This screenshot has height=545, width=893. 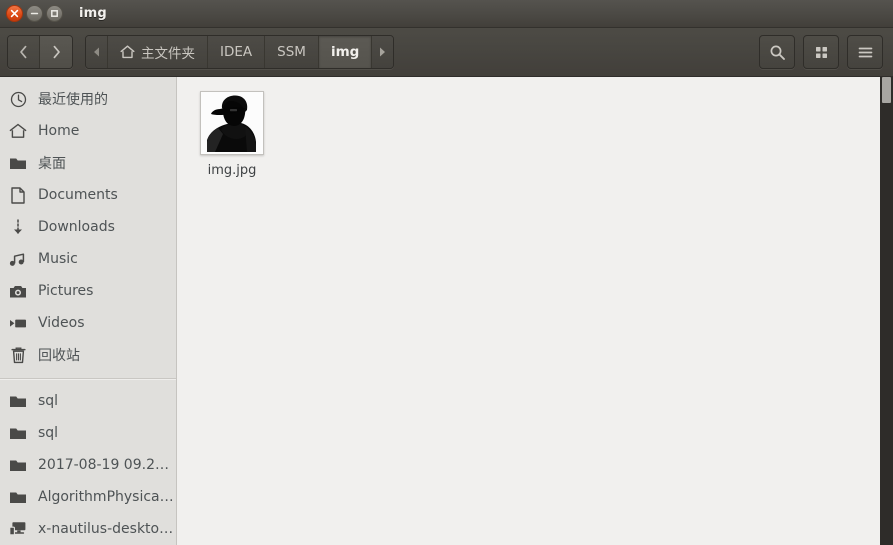 What do you see at coordinates (88, 323) in the screenshot?
I see `sidebar-item-videos: Videos` at bounding box center [88, 323].